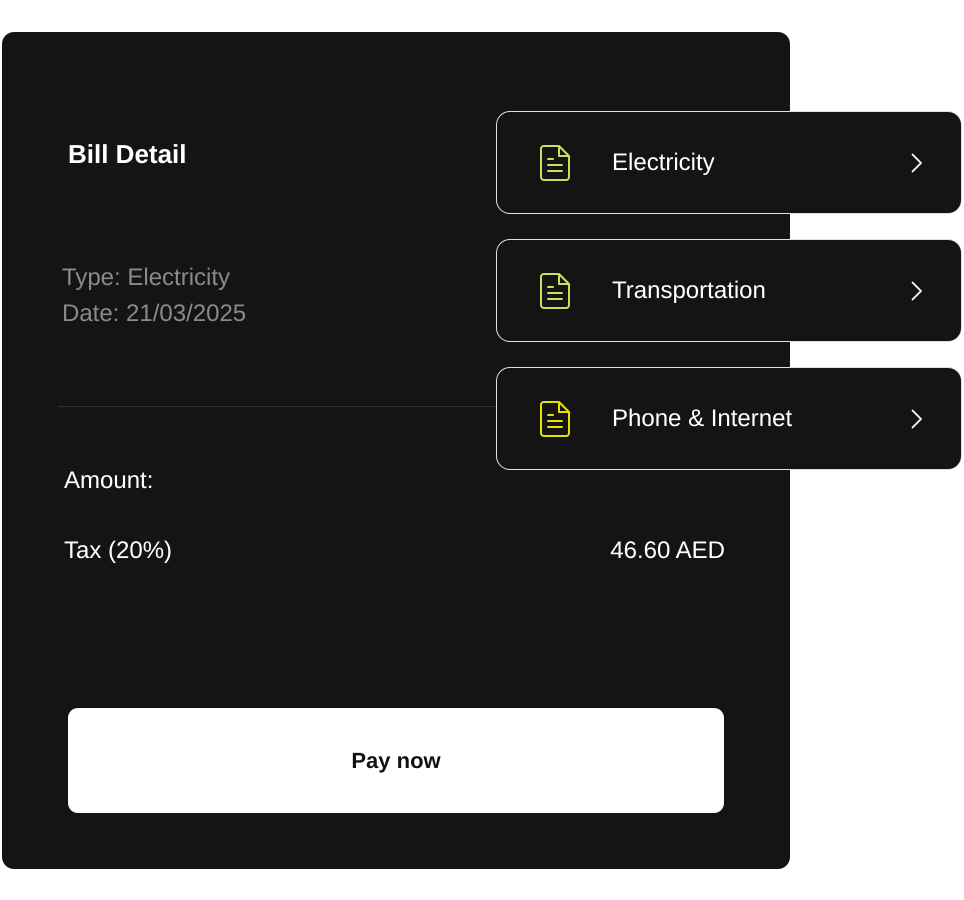  What do you see at coordinates (729, 162) in the screenshot?
I see `bill-type-item: Electricity` at bounding box center [729, 162].